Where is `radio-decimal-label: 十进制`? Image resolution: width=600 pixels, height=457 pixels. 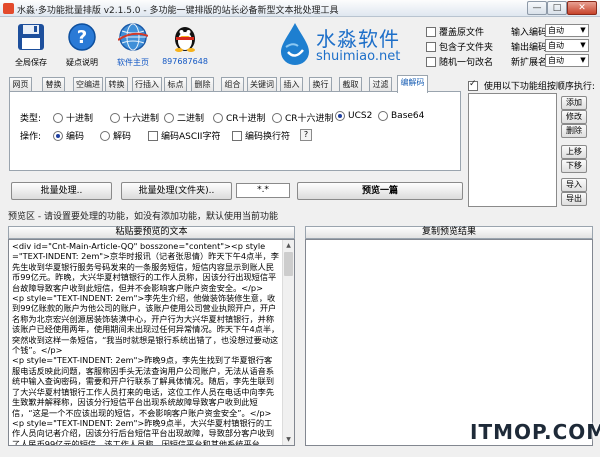
radio-decimal-label: 十进制 is located at coordinates (80, 119).